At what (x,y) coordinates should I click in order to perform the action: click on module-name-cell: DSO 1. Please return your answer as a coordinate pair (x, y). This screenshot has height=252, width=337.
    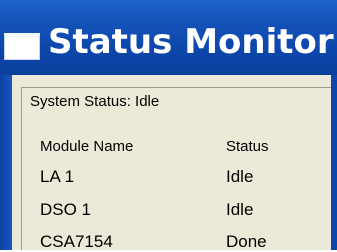
    Looking at the image, I should click on (66, 209).